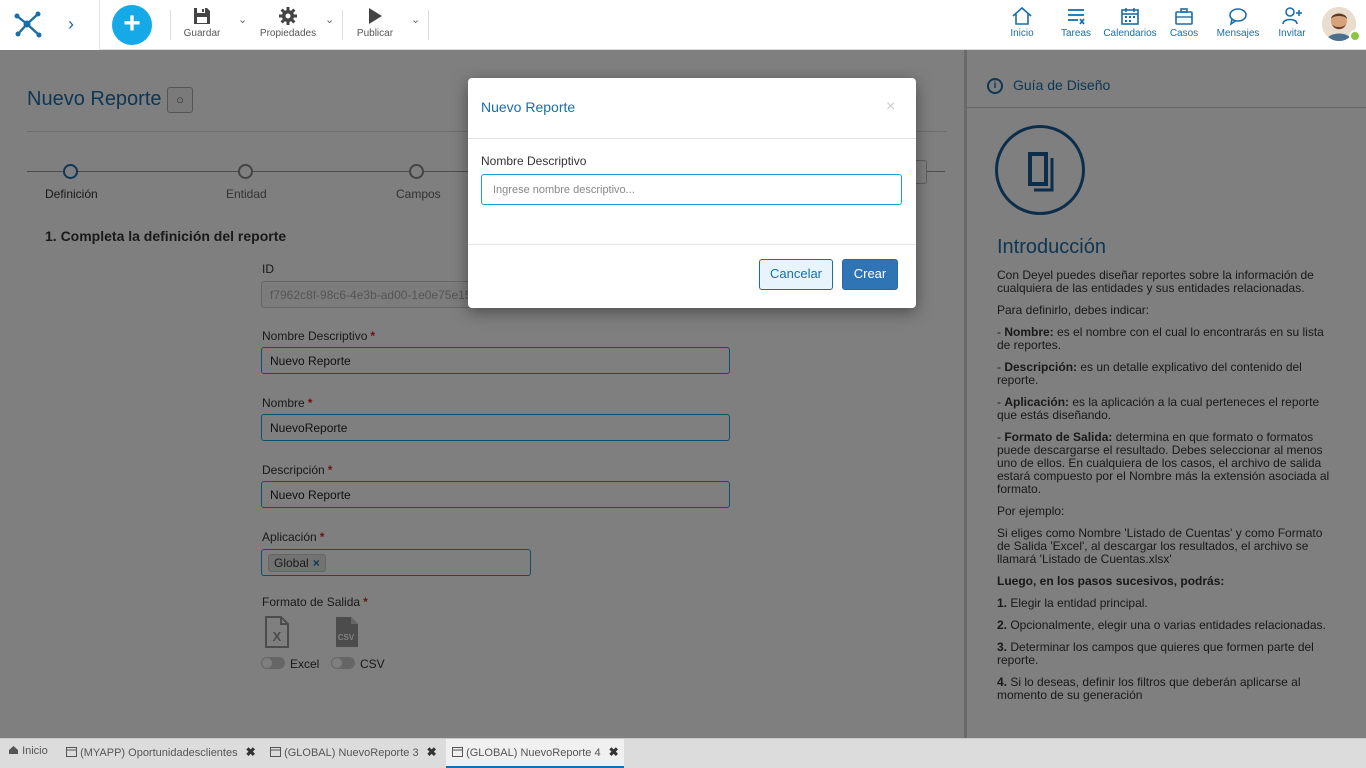 This screenshot has width=1366, height=768. I want to click on tab-label: (GLOBAL) NuevoReporte 4, so click(533, 753).